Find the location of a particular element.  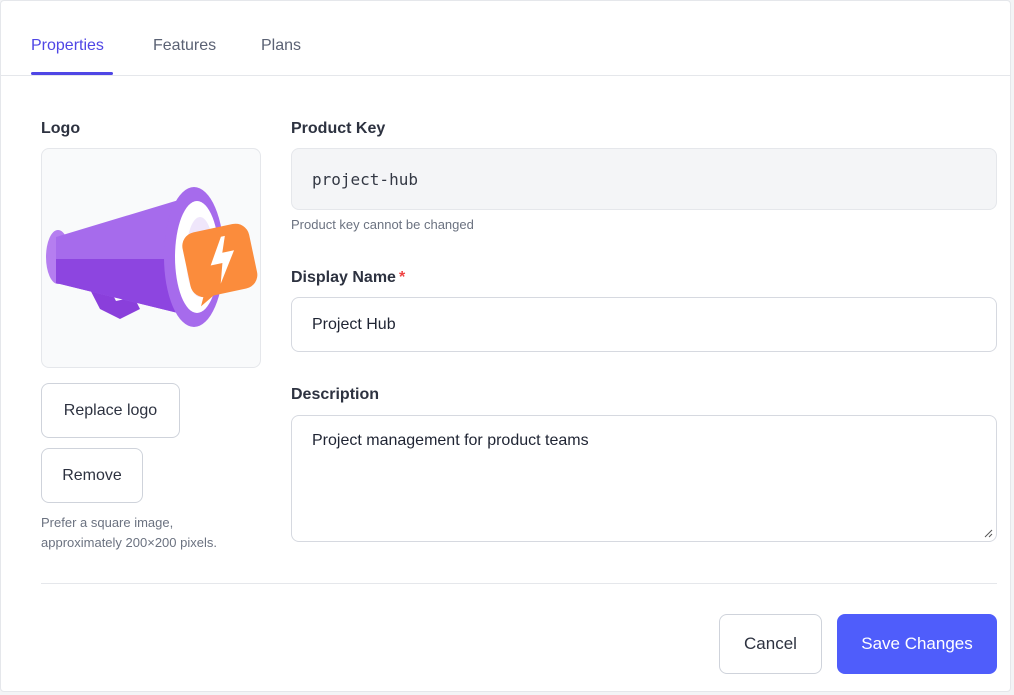

description-textarea: Project management for product teams is located at coordinates (644, 478).